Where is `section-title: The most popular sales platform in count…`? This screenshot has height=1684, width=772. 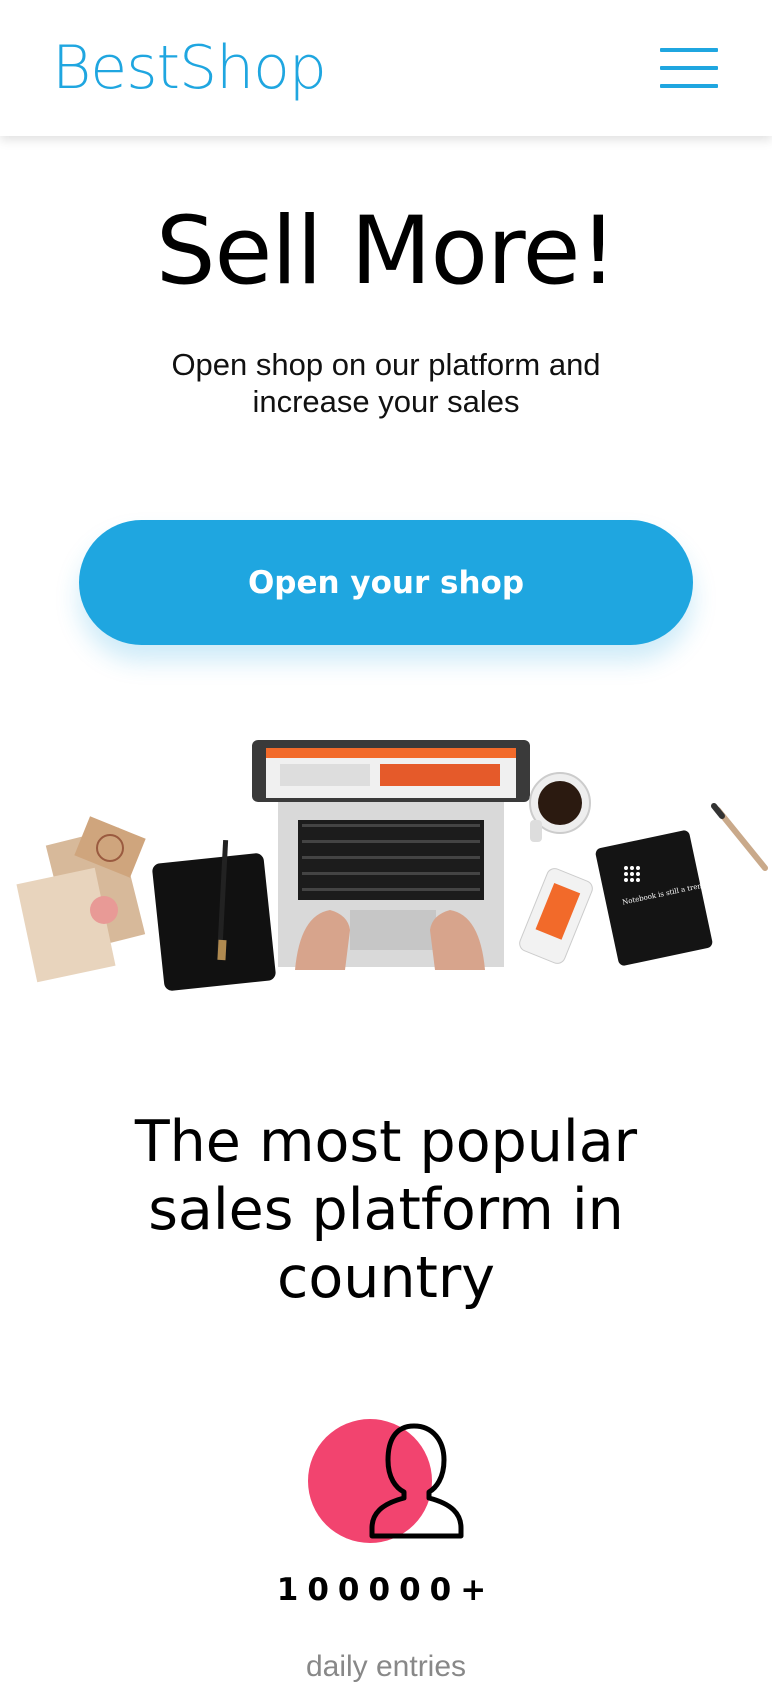
section-title: The most popular sales platform in count… is located at coordinates (386, 1210).